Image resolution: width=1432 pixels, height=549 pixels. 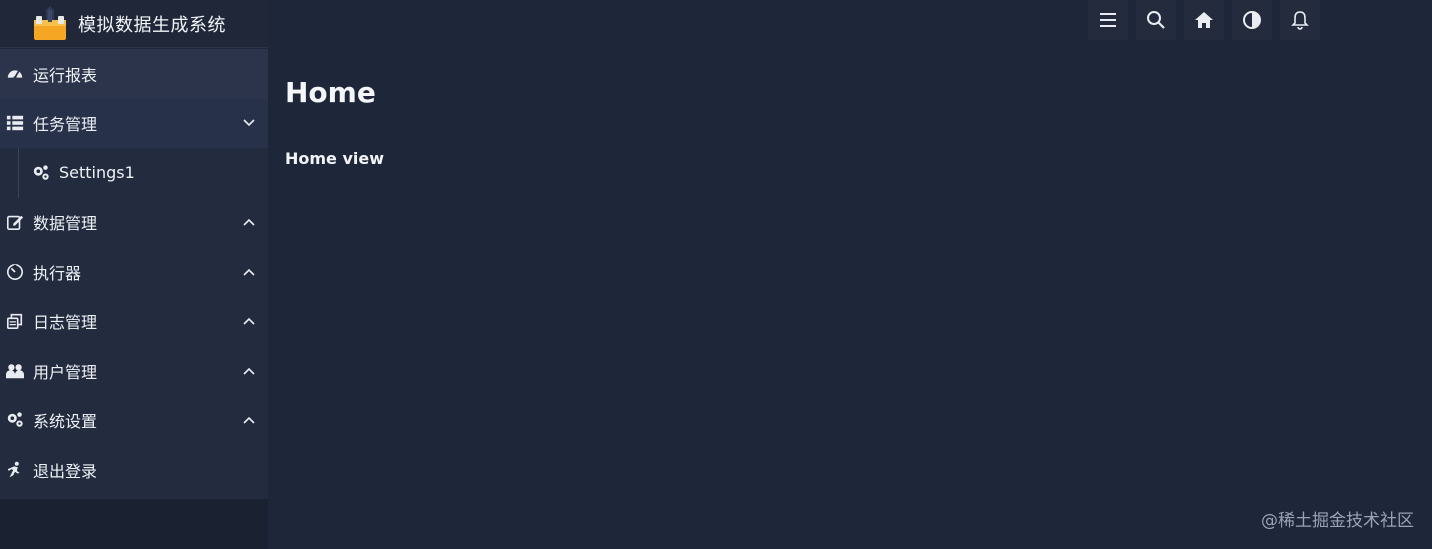 I want to click on app-logo-icon, so click(x=50, y=22).